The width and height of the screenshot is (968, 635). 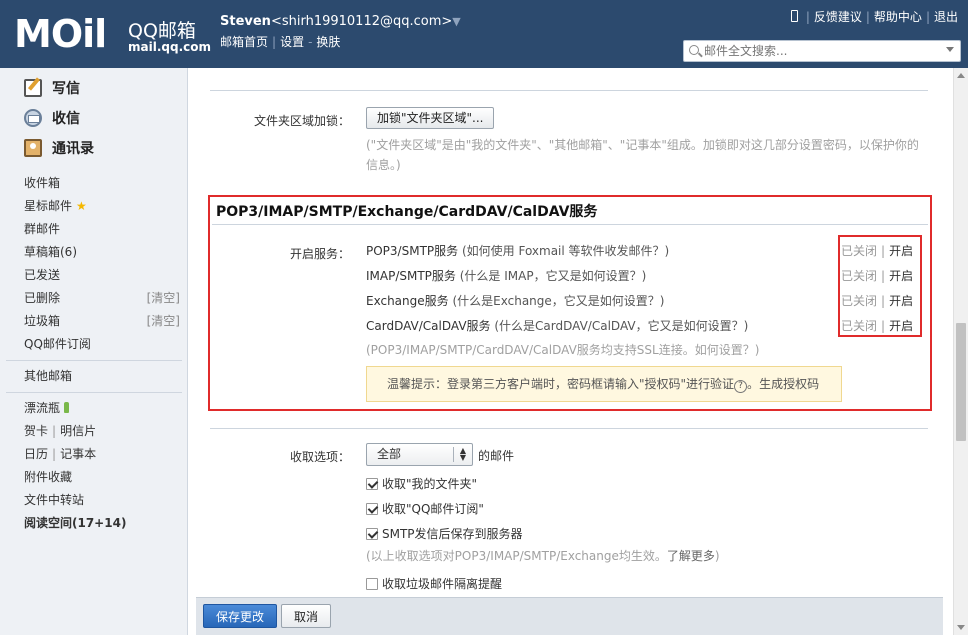 What do you see at coordinates (565, 251) in the screenshot?
I see `service-help-link: (如何使用 Foxmail 等软件收发邮件？)` at bounding box center [565, 251].